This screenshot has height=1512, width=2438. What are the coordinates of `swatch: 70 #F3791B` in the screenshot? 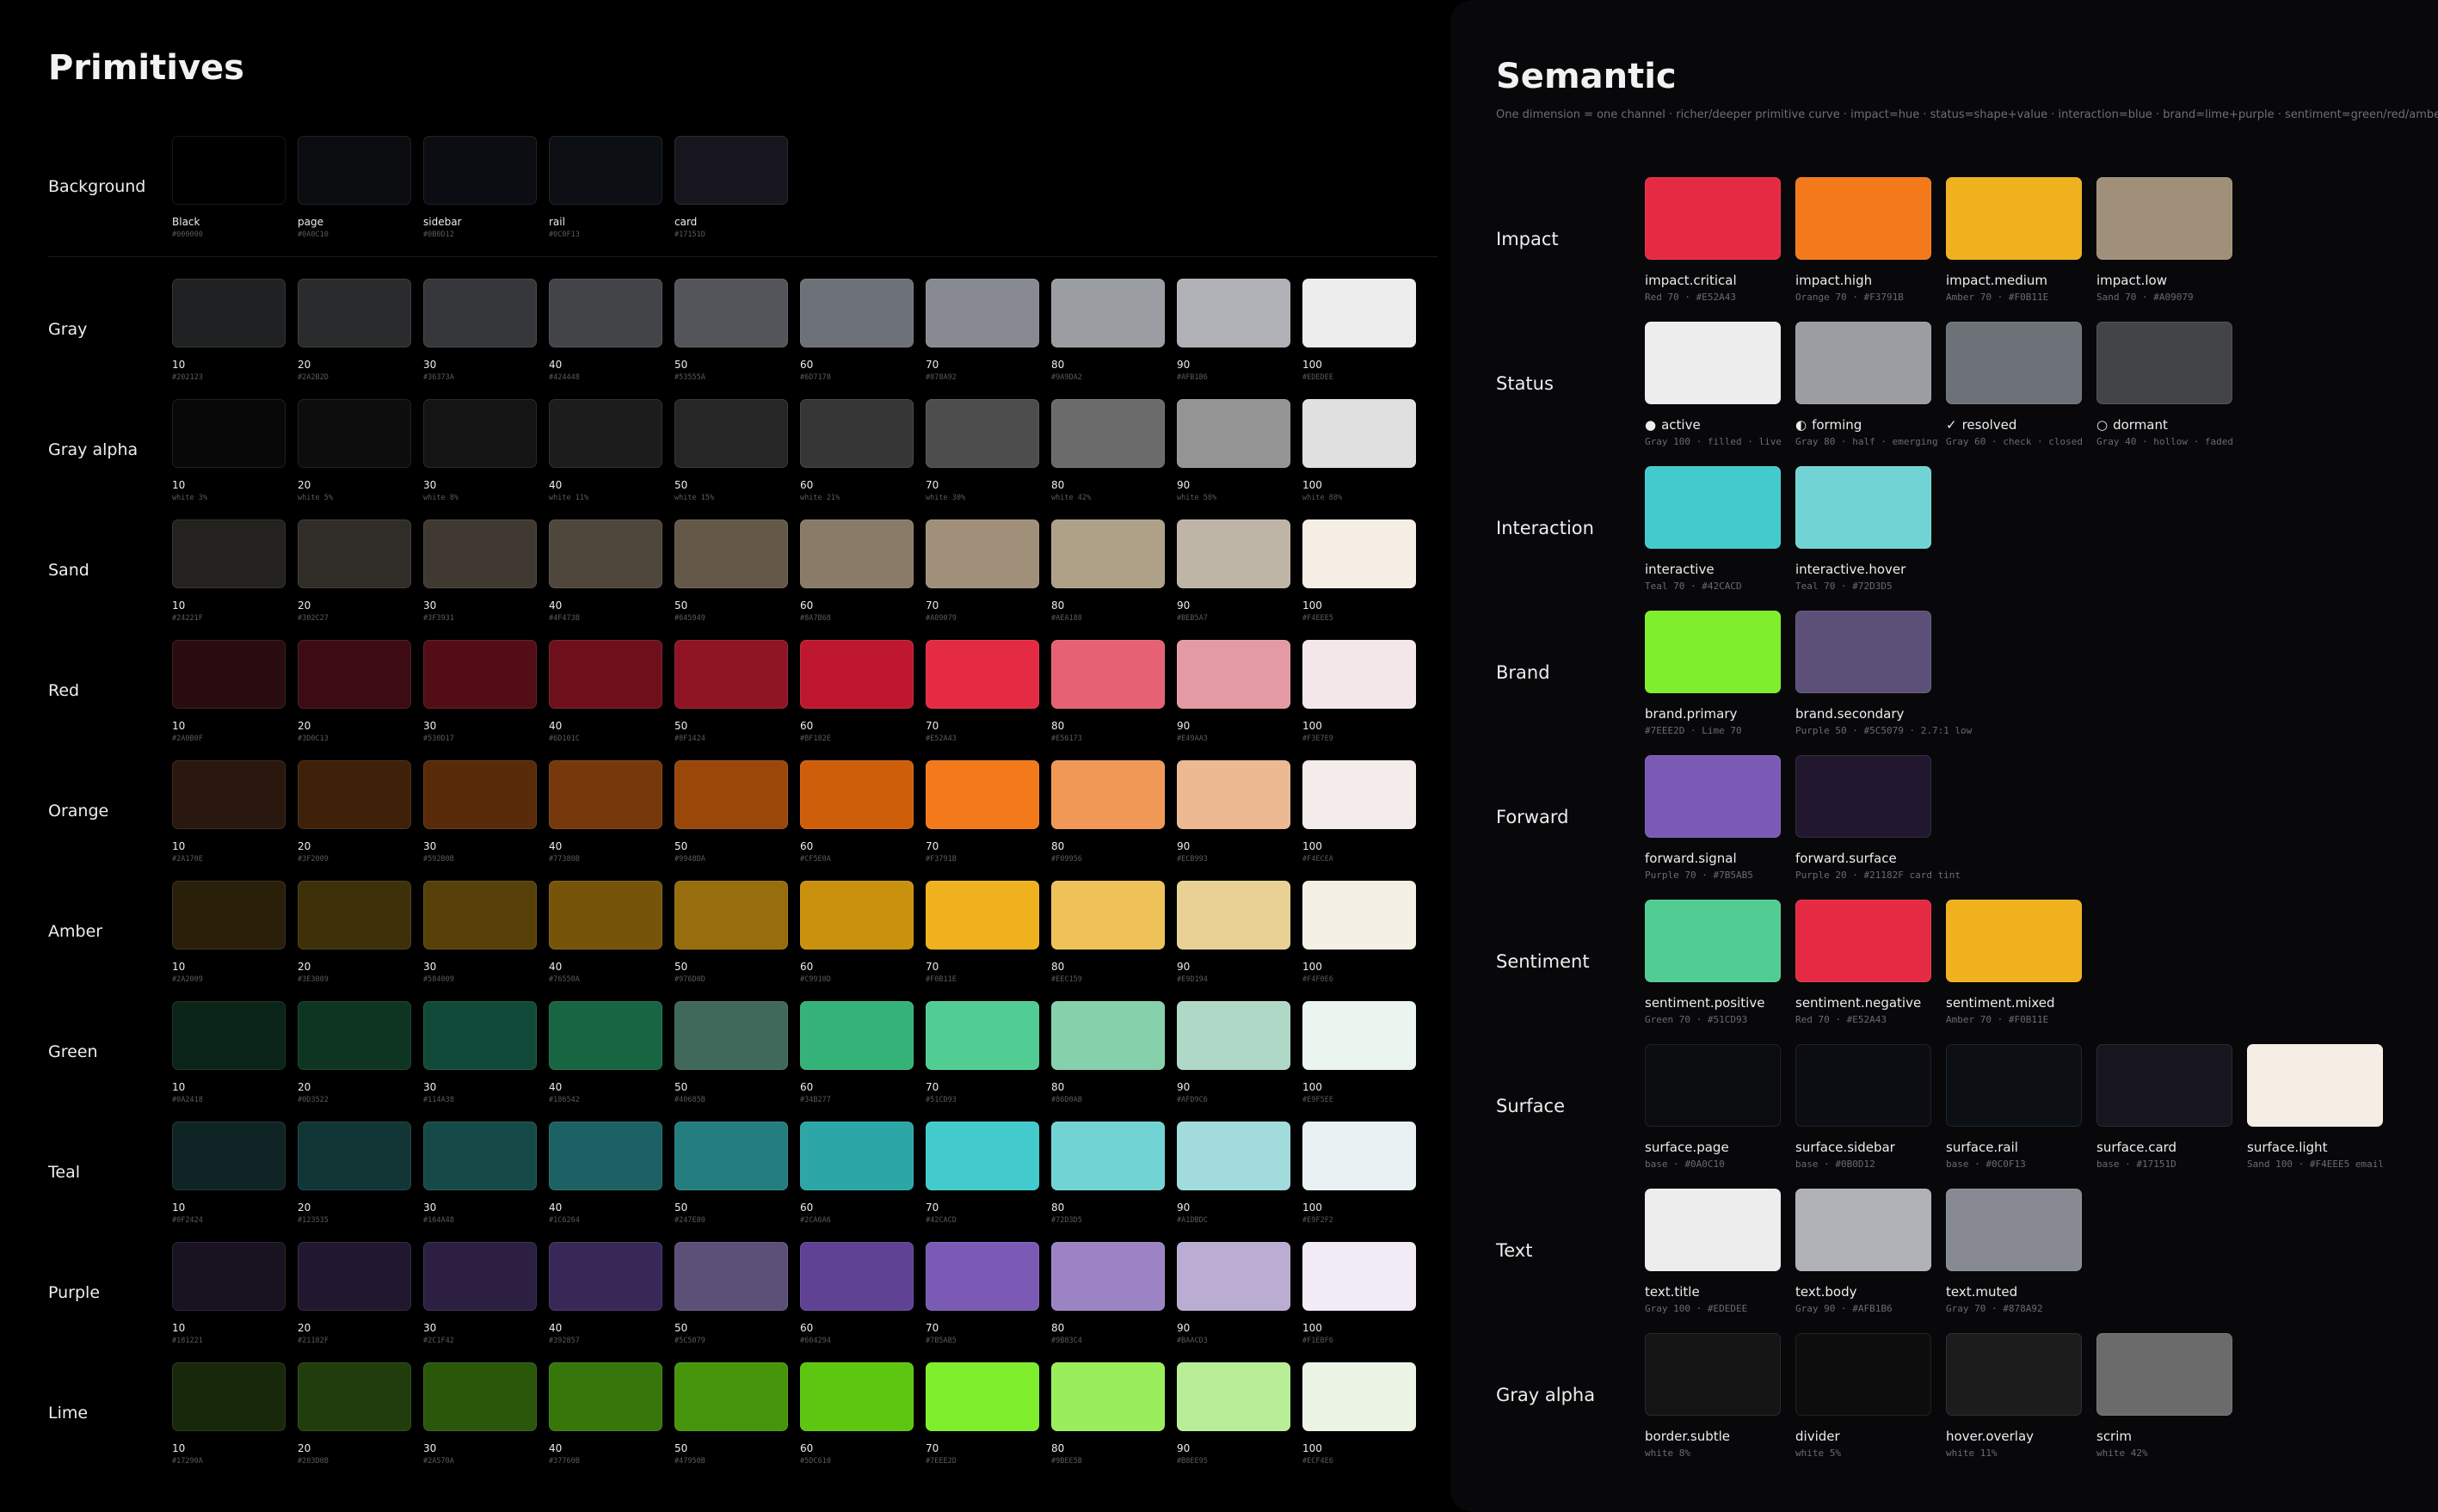 It's located at (982, 812).